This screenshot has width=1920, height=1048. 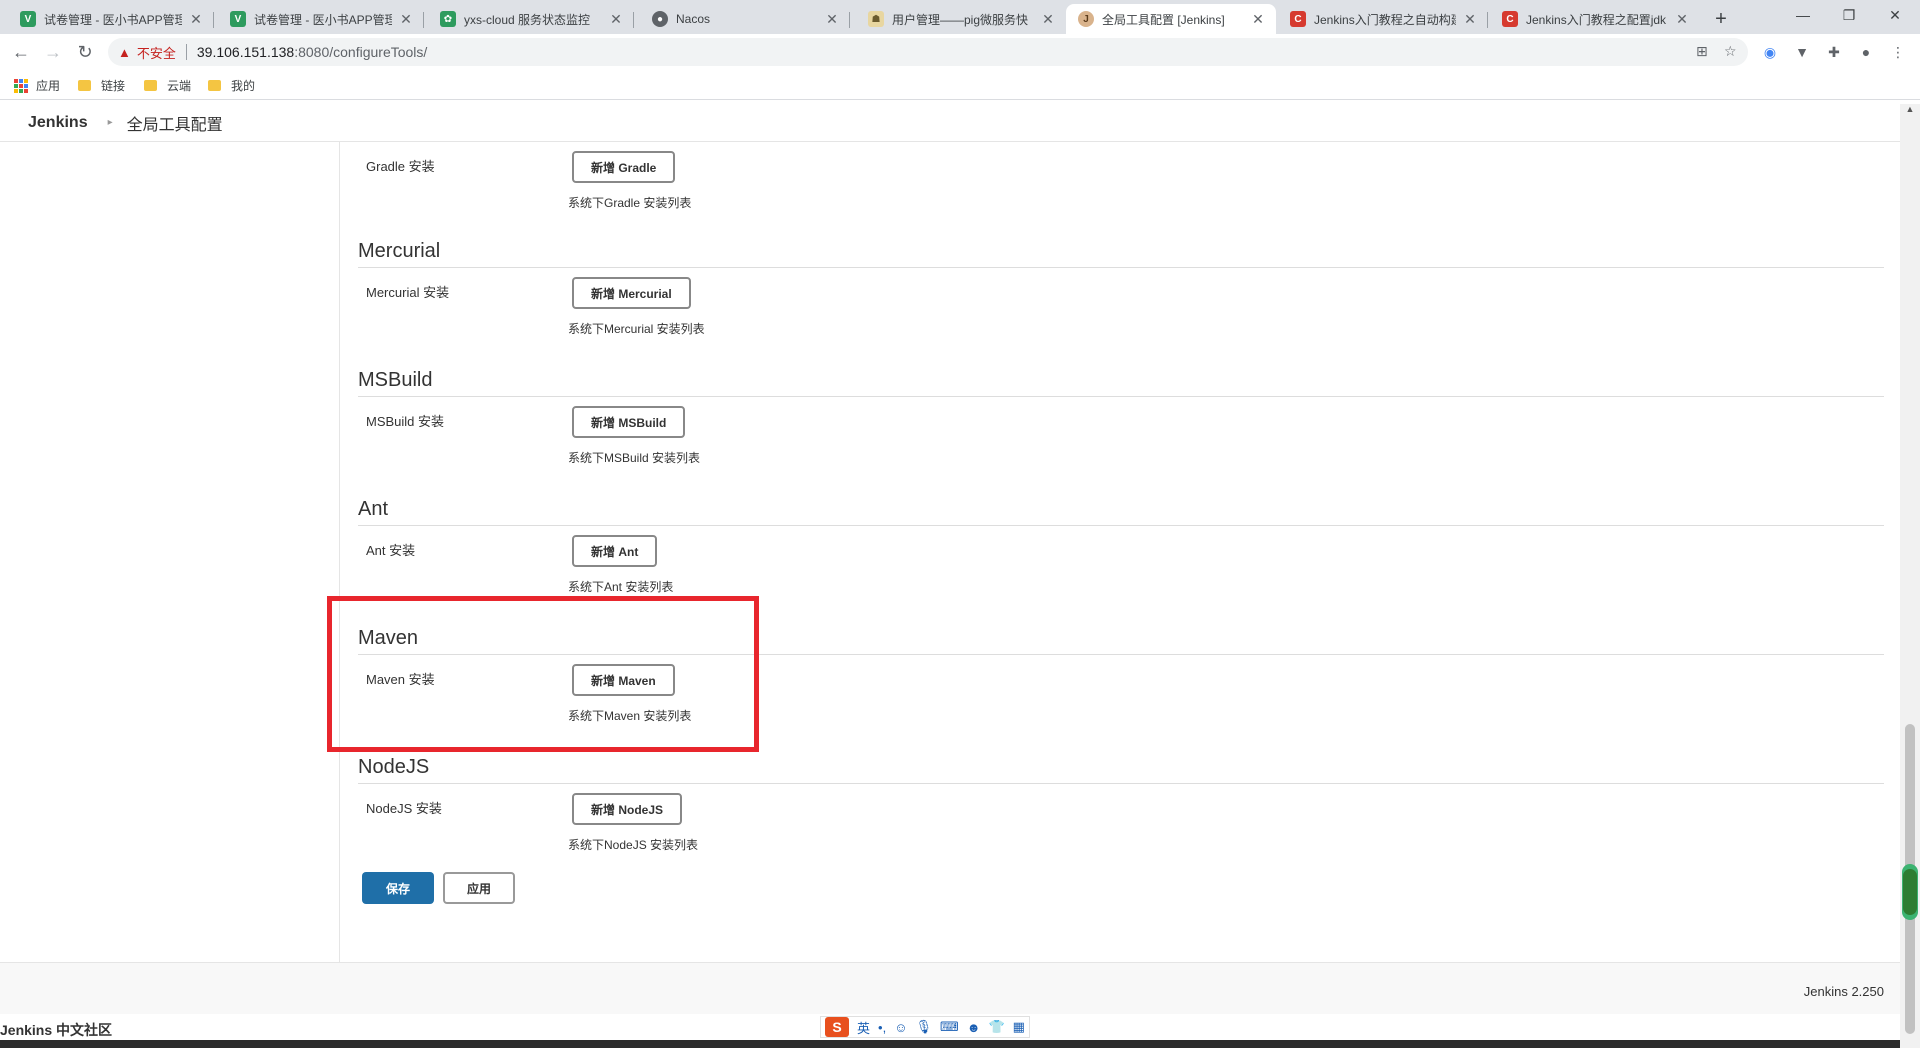 What do you see at coordinates (1910, 892) in the screenshot?
I see `floating-widget-inner` at bounding box center [1910, 892].